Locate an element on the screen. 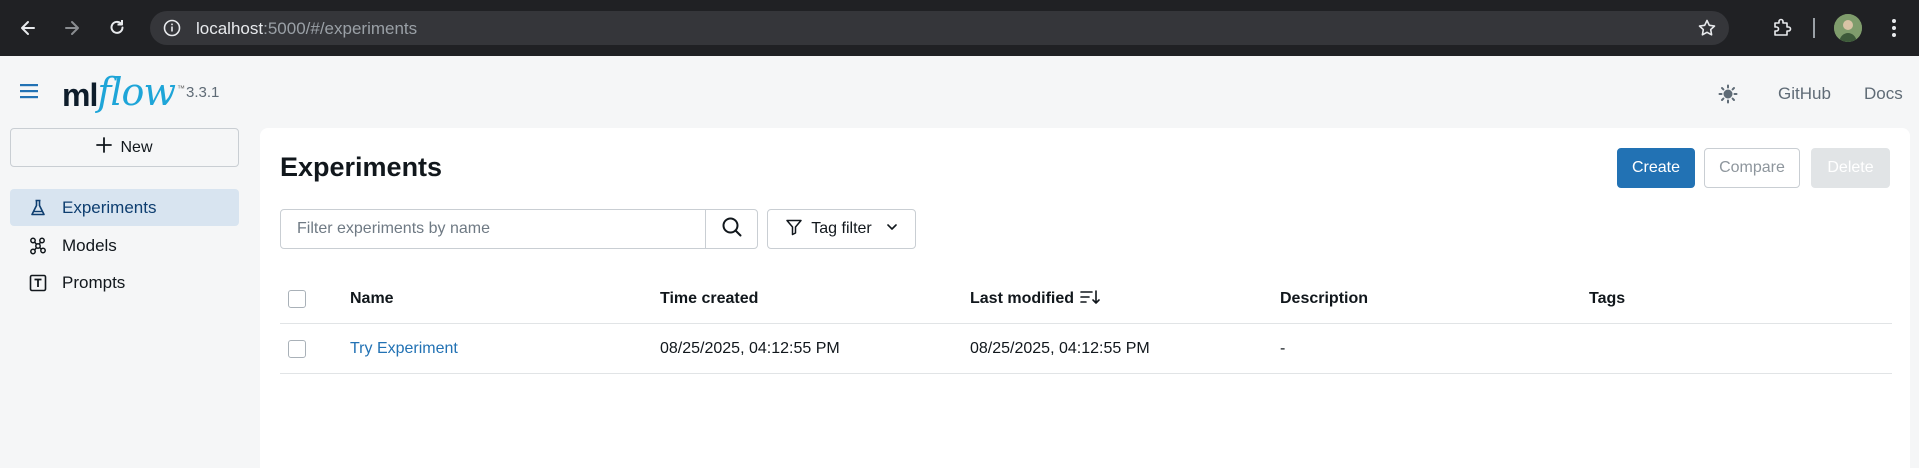 The height and width of the screenshot is (468, 1919). new-button-label: New is located at coordinates (136, 147).